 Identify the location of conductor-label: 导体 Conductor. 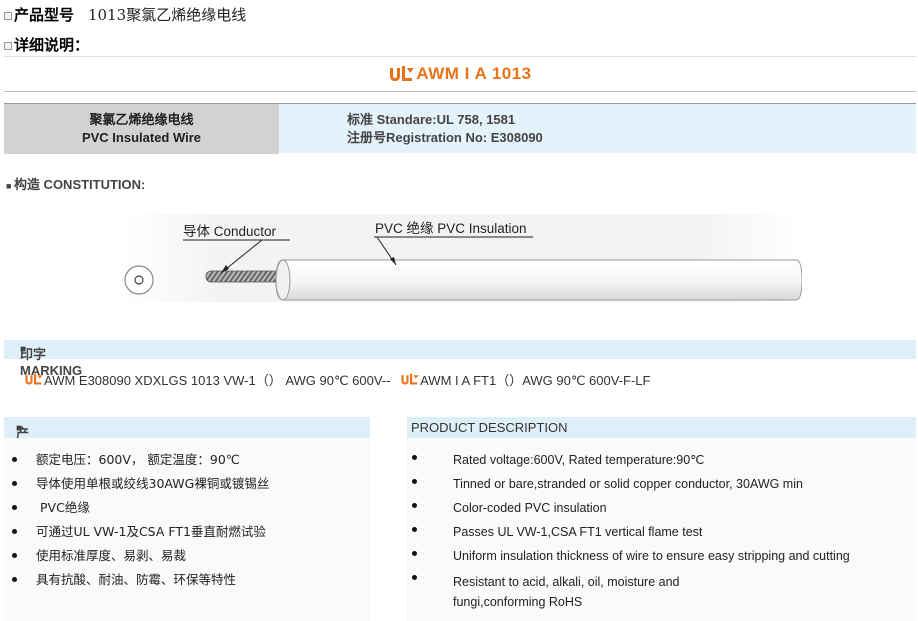
(230, 231).